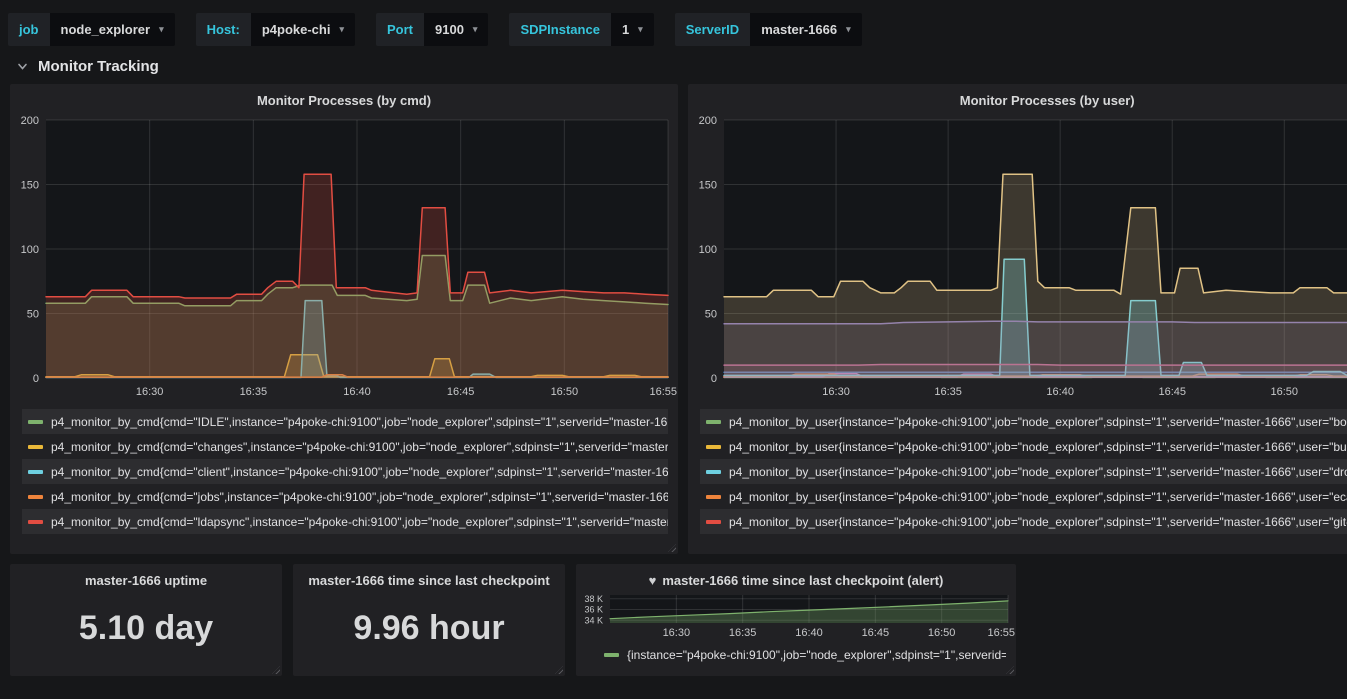  Describe the element at coordinates (449, 29) in the screenshot. I see `variable-port-current: 9100` at that location.